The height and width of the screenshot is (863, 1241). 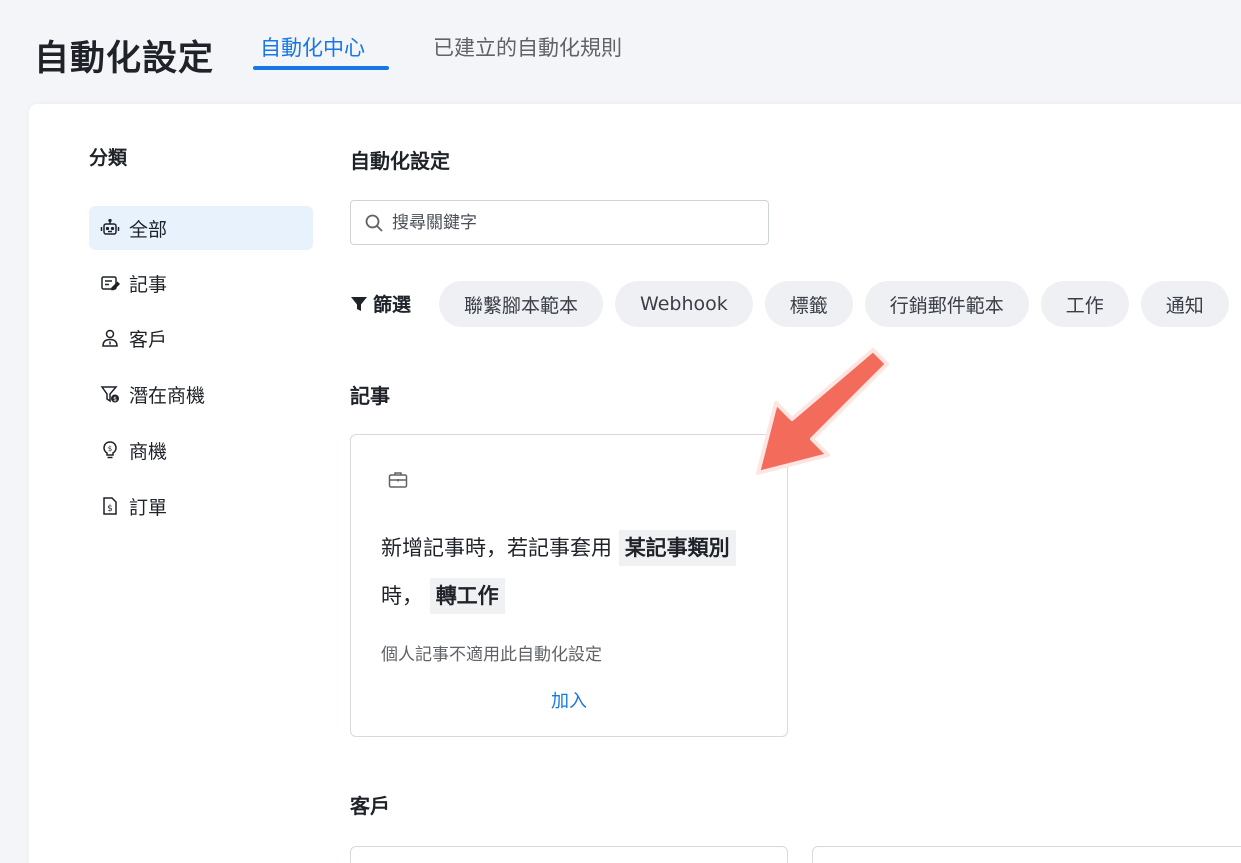 What do you see at coordinates (321, 68) in the screenshot?
I see `active-tab-indicator` at bounding box center [321, 68].